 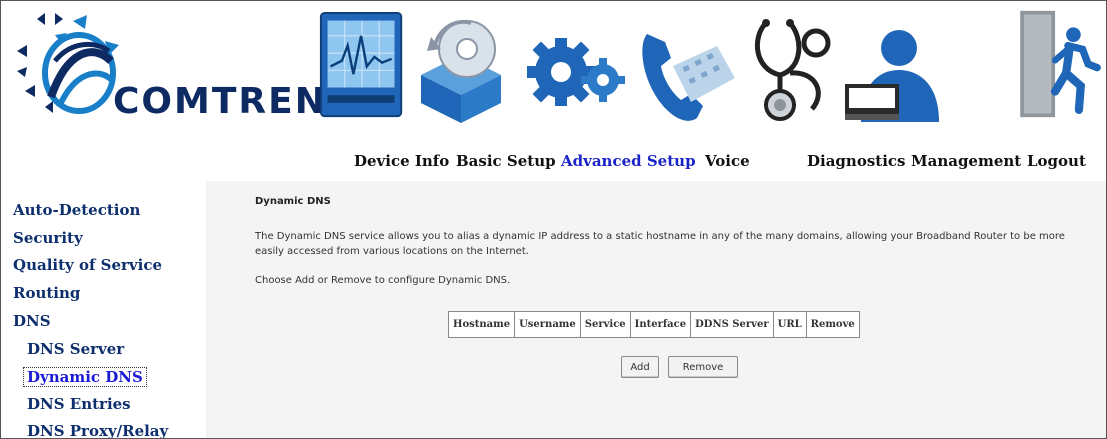 I want to click on column-header-remove: Remove, so click(x=832, y=324).